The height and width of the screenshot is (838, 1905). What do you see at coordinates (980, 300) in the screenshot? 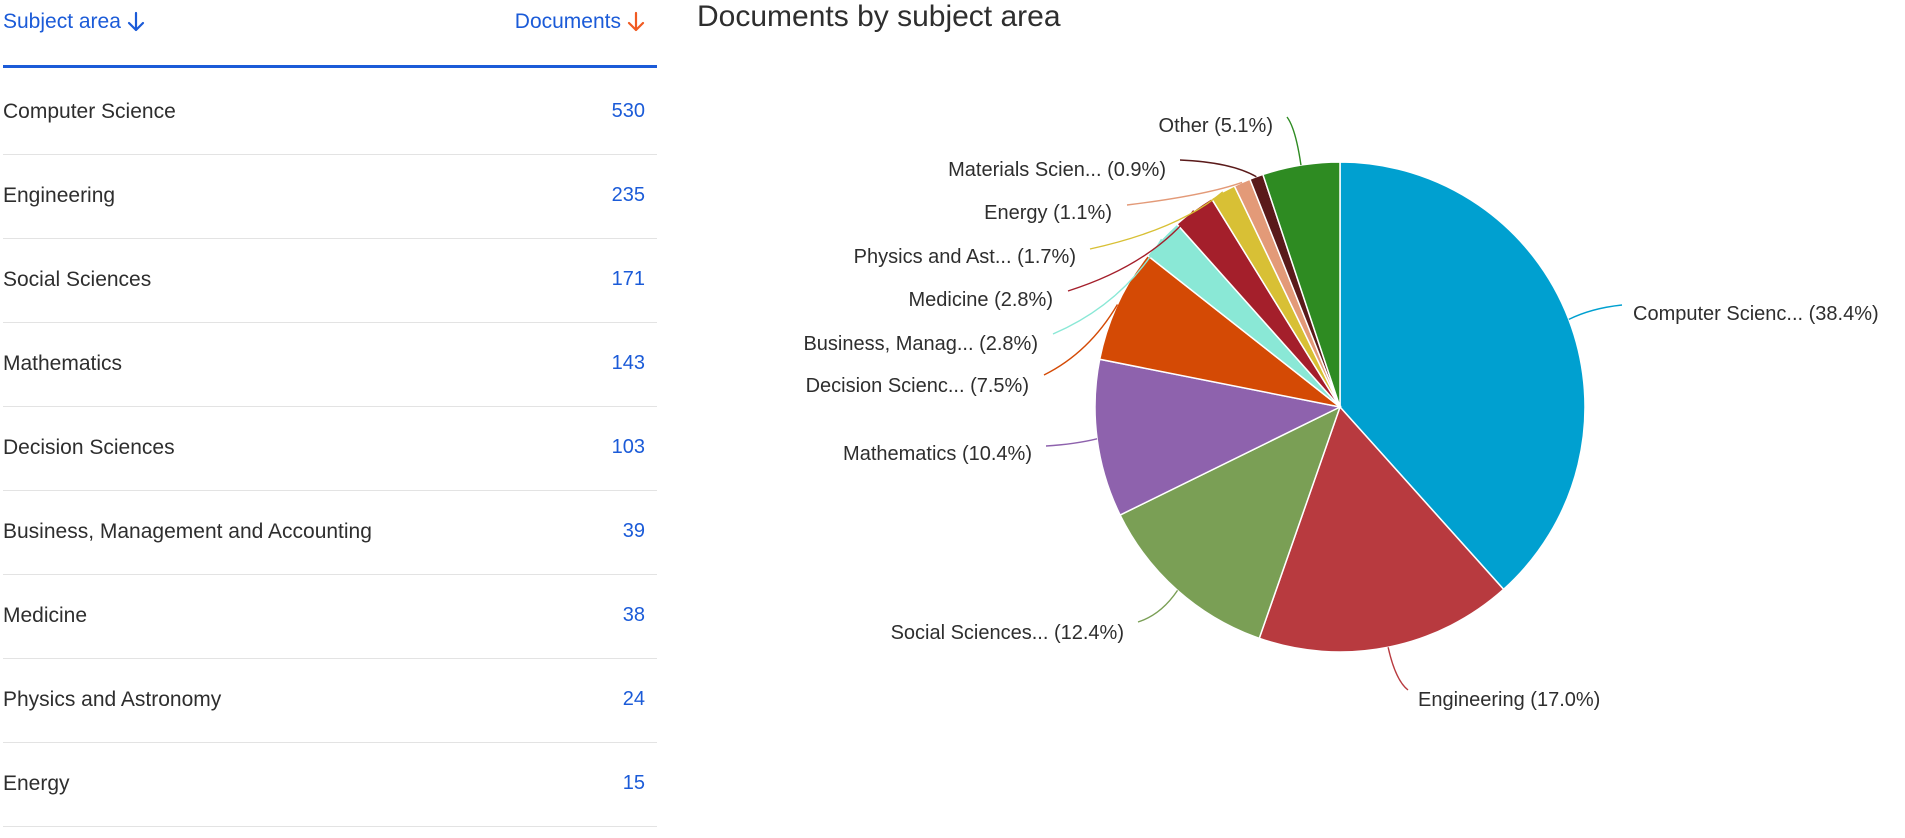
I see `pie-slice-label: Medicine (2.8%)` at bounding box center [980, 300].